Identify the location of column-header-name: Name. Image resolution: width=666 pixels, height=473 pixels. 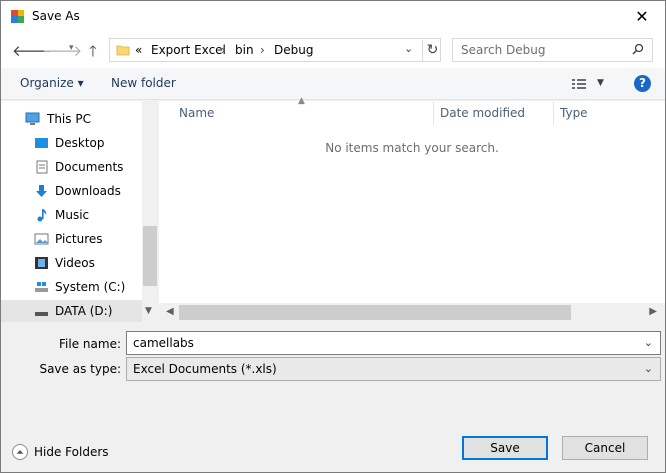
(196, 113).